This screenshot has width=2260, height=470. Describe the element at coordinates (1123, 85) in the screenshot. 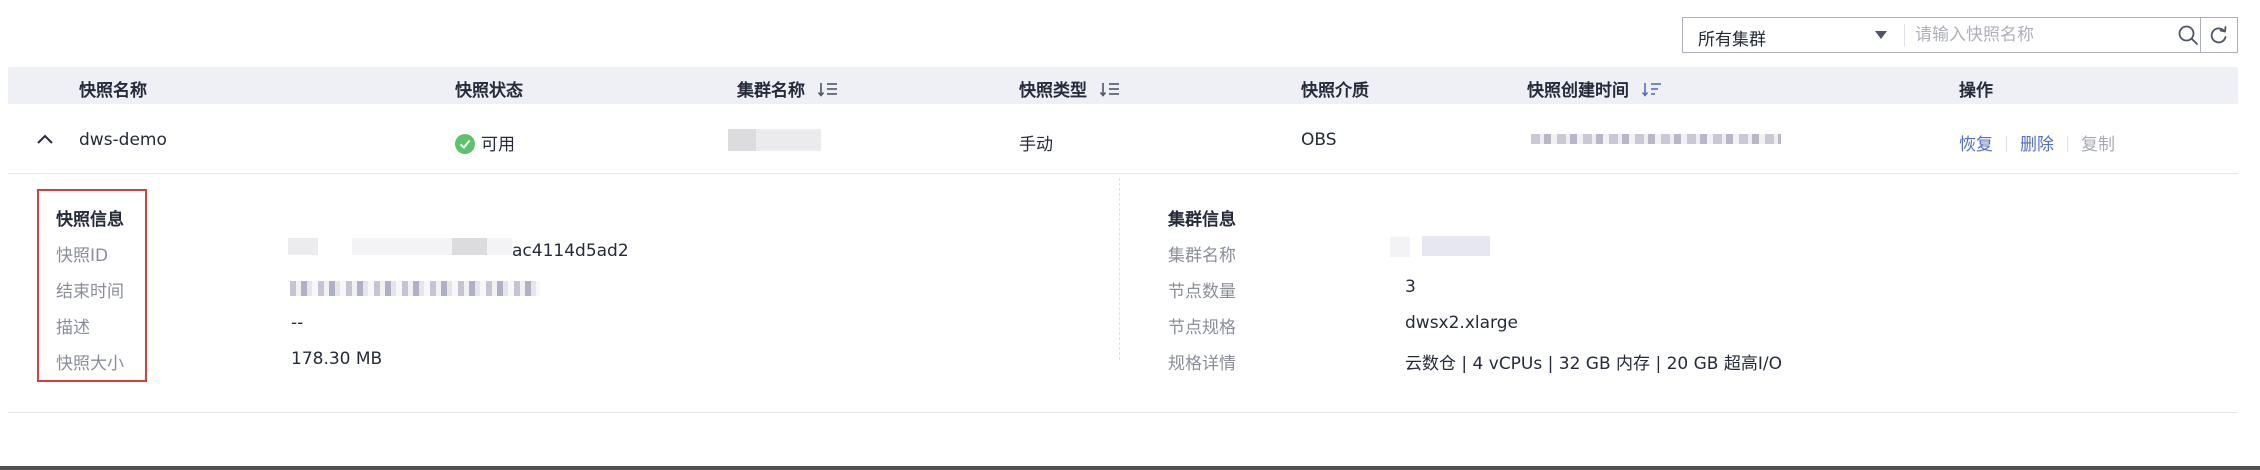

I see `table-header: 快照名称 快照状态 集群名称 快照类型 快照介质 快照创建时间 操作` at that location.